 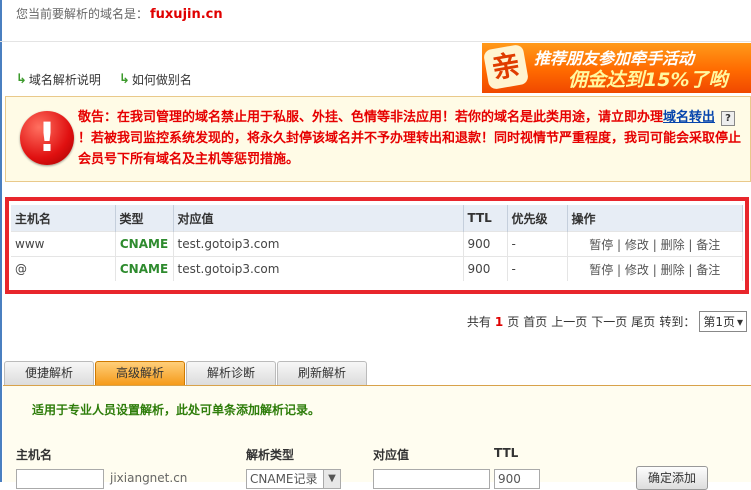 I want to click on confirm-add-button: 确定添加, so click(x=672, y=478).